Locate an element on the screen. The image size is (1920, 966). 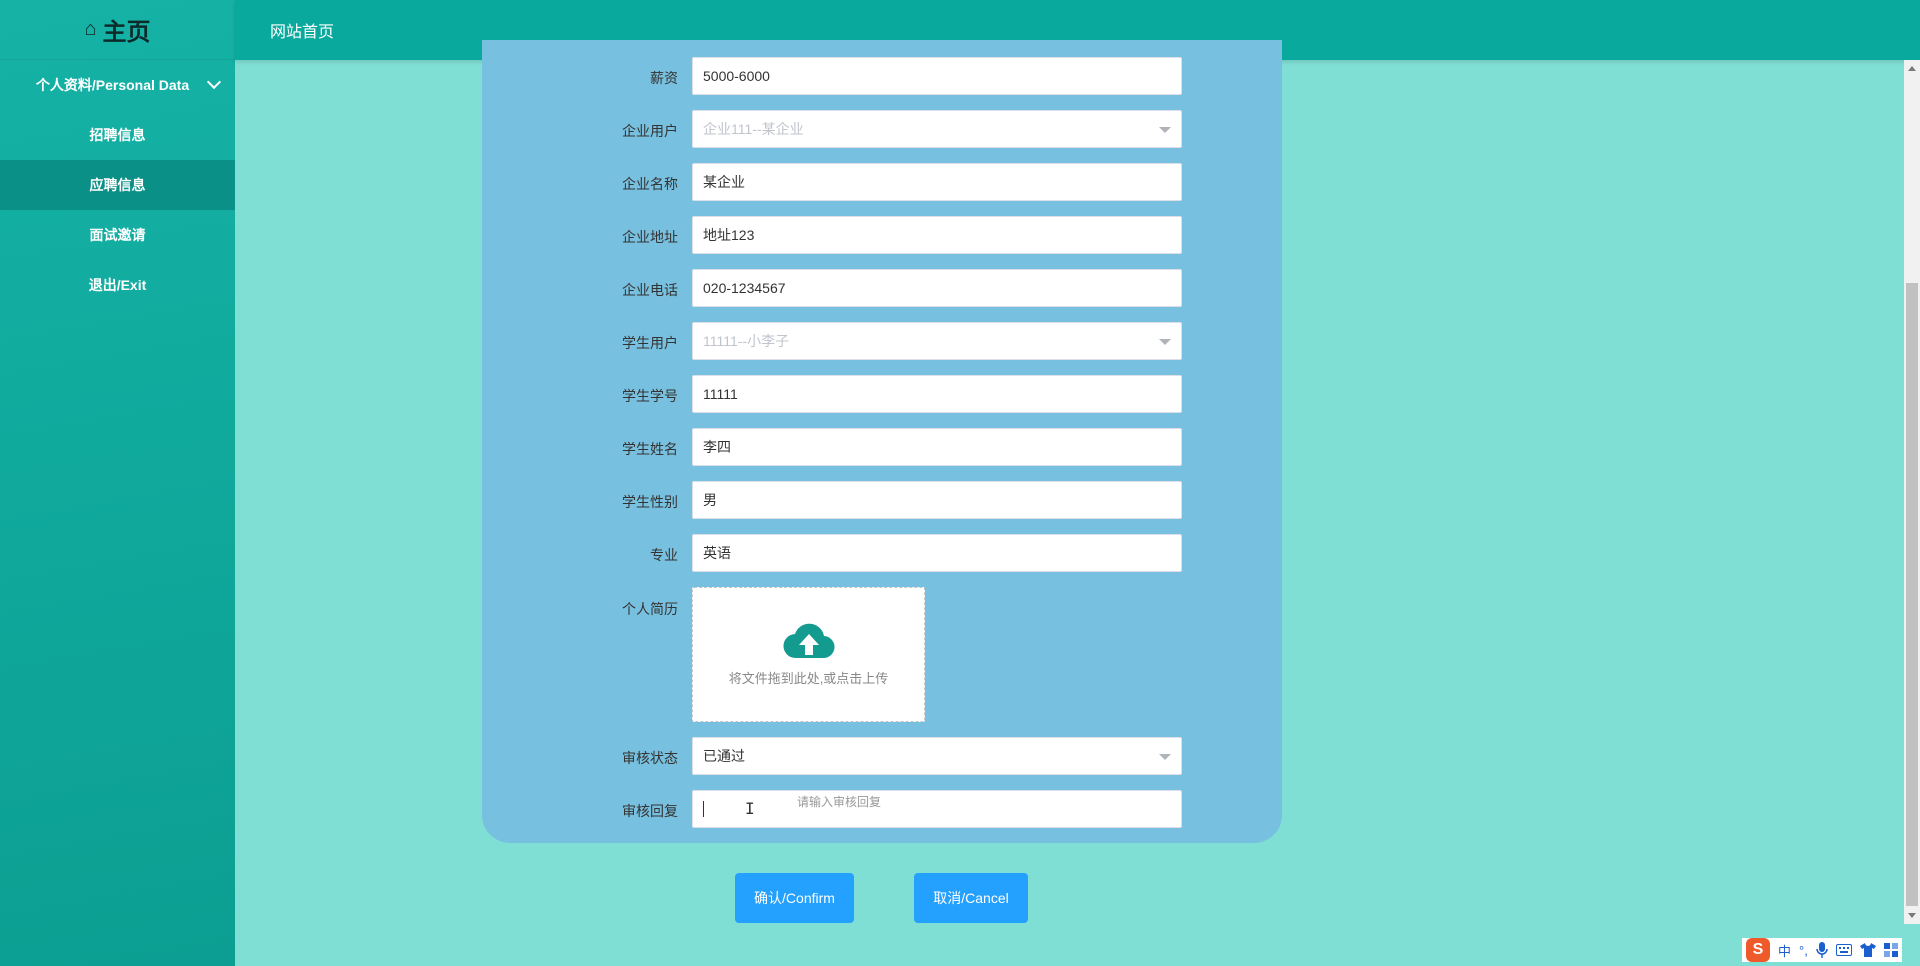
sidebar-item-label: 招聘信息 is located at coordinates (117, 135).